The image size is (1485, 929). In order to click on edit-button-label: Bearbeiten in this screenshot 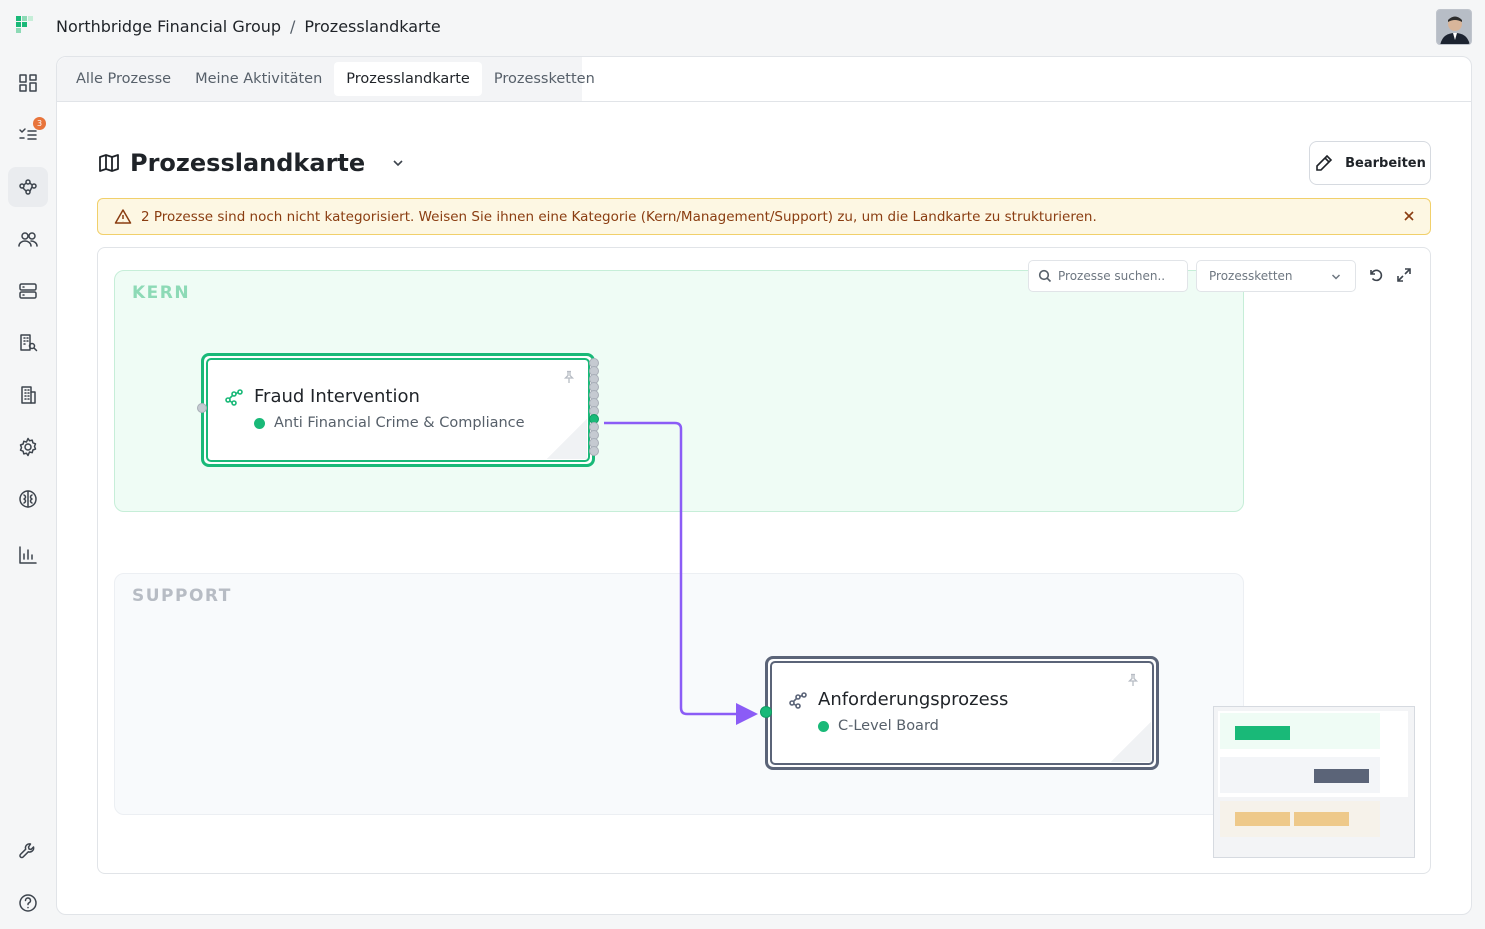, I will do `click(1385, 163)`.